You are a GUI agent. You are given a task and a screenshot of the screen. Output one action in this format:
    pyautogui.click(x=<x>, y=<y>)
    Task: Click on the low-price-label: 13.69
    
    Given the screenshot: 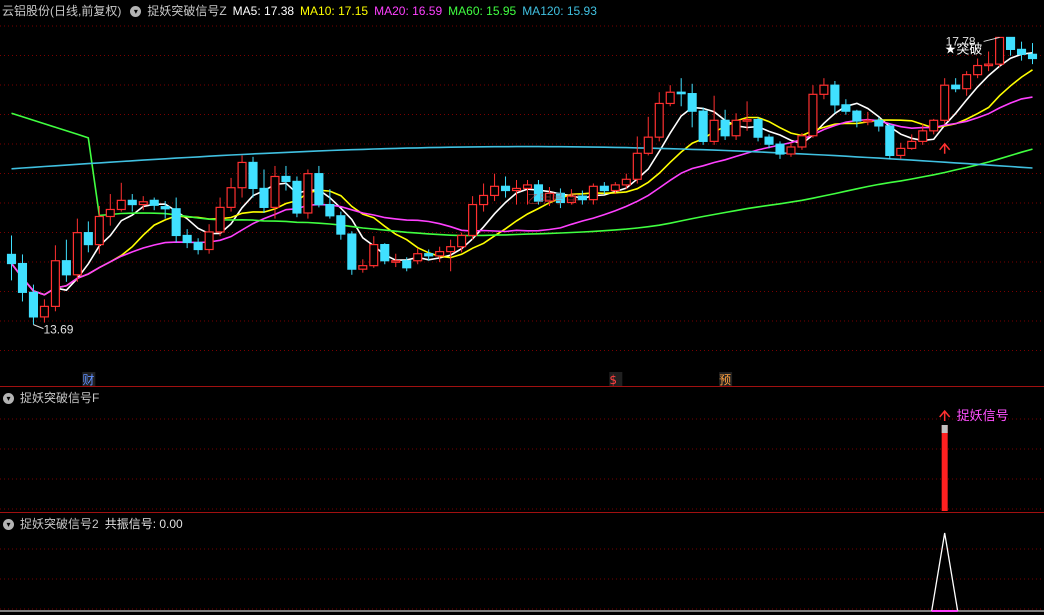 What is the action you would take?
    pyautogui.click(x=58, y=330)
    